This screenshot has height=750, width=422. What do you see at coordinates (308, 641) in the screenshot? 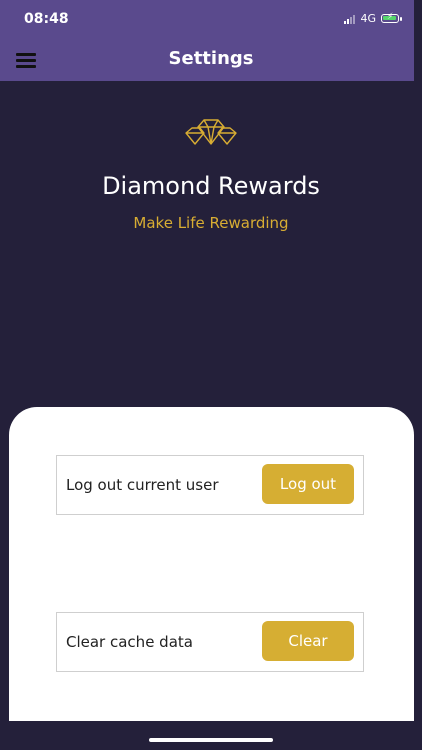
I see `clear-cache-button: Clear` at bounding box center [308, 641].